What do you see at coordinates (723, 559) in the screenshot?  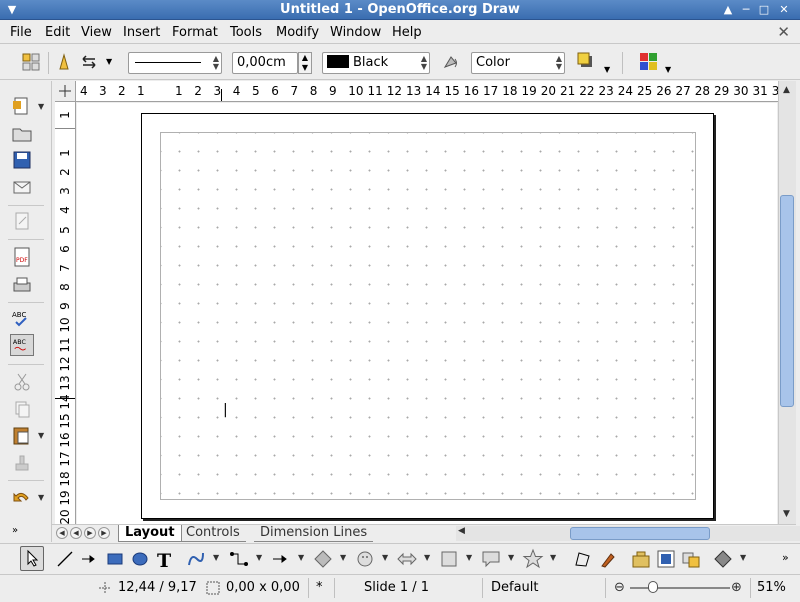 I see `extrusion-icon` at bounding box center [723, 559].